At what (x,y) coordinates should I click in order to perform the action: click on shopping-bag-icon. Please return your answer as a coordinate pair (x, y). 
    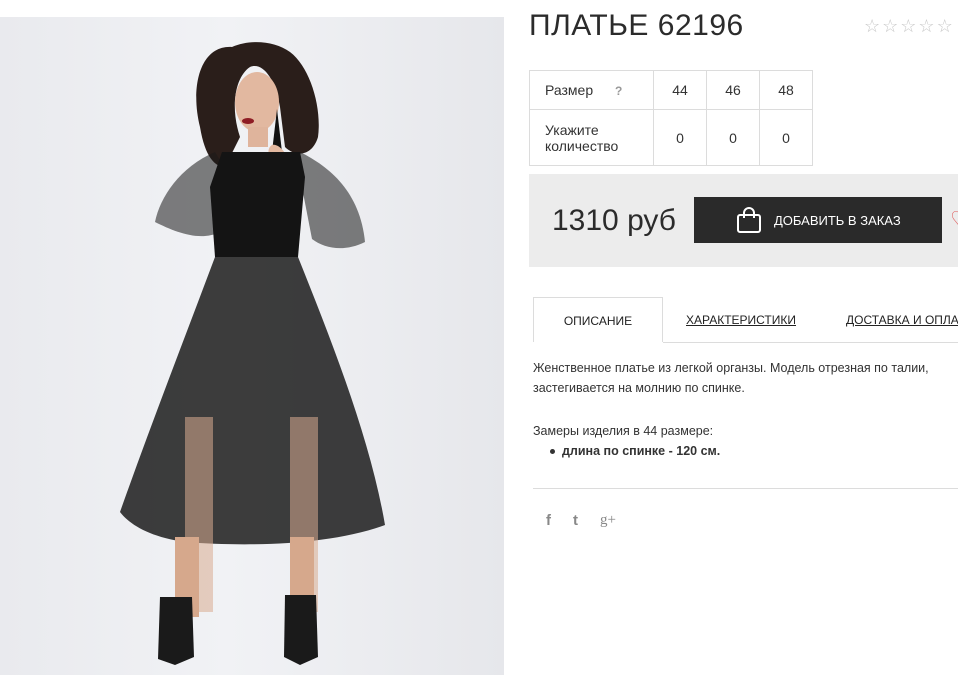
    Looking at the image, I should click on (749, 220).